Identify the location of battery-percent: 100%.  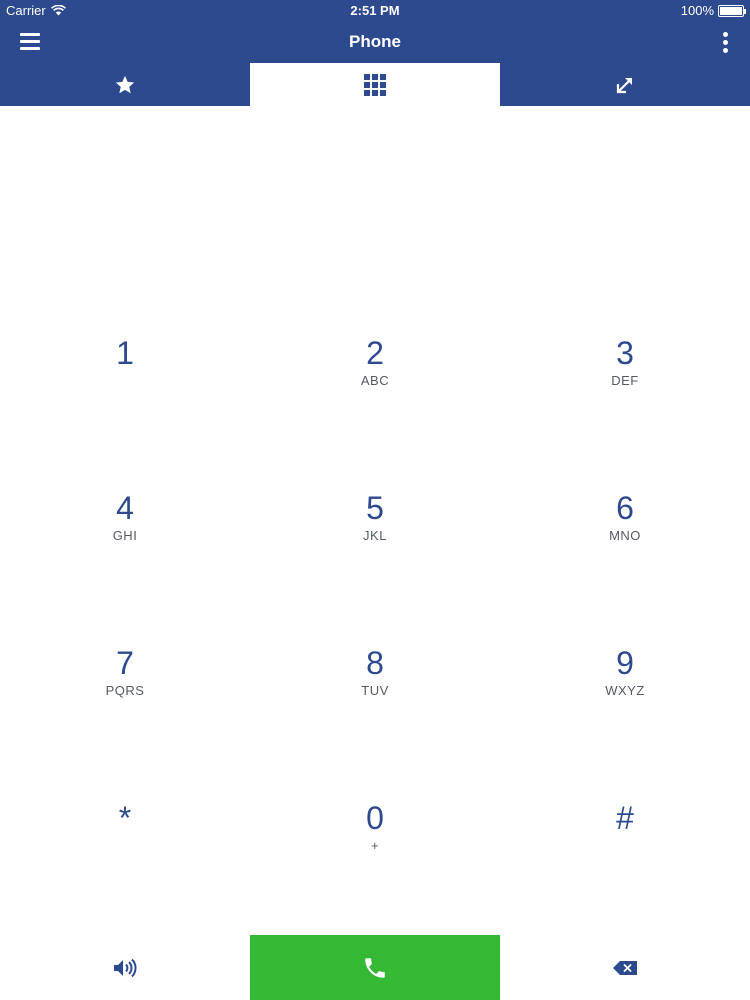
(697, 10).